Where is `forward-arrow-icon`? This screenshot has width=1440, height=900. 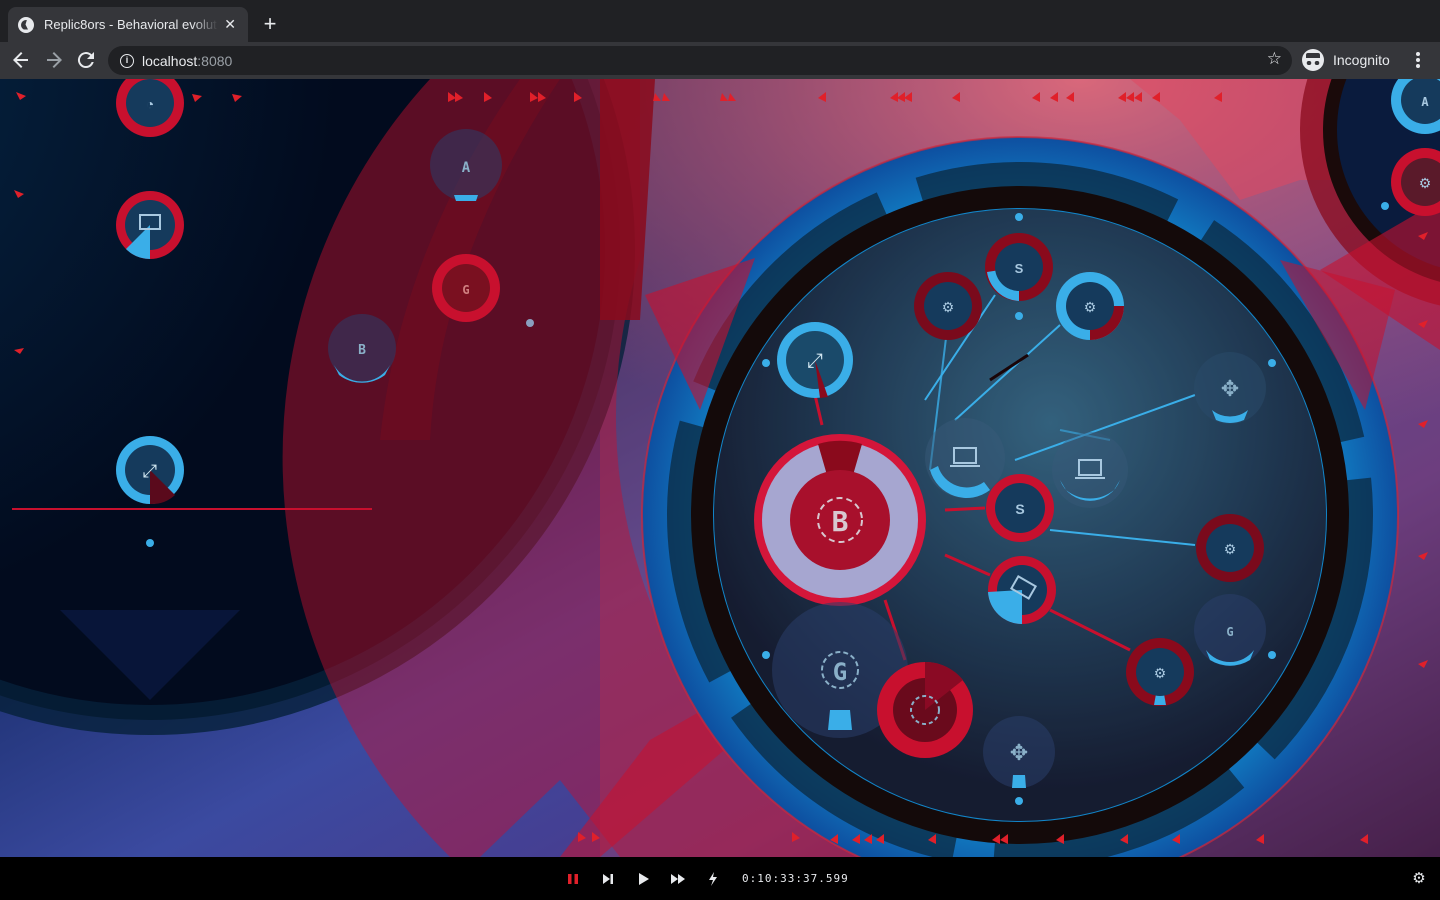
forward-arrow-icon is located at coordinates (54, 60).